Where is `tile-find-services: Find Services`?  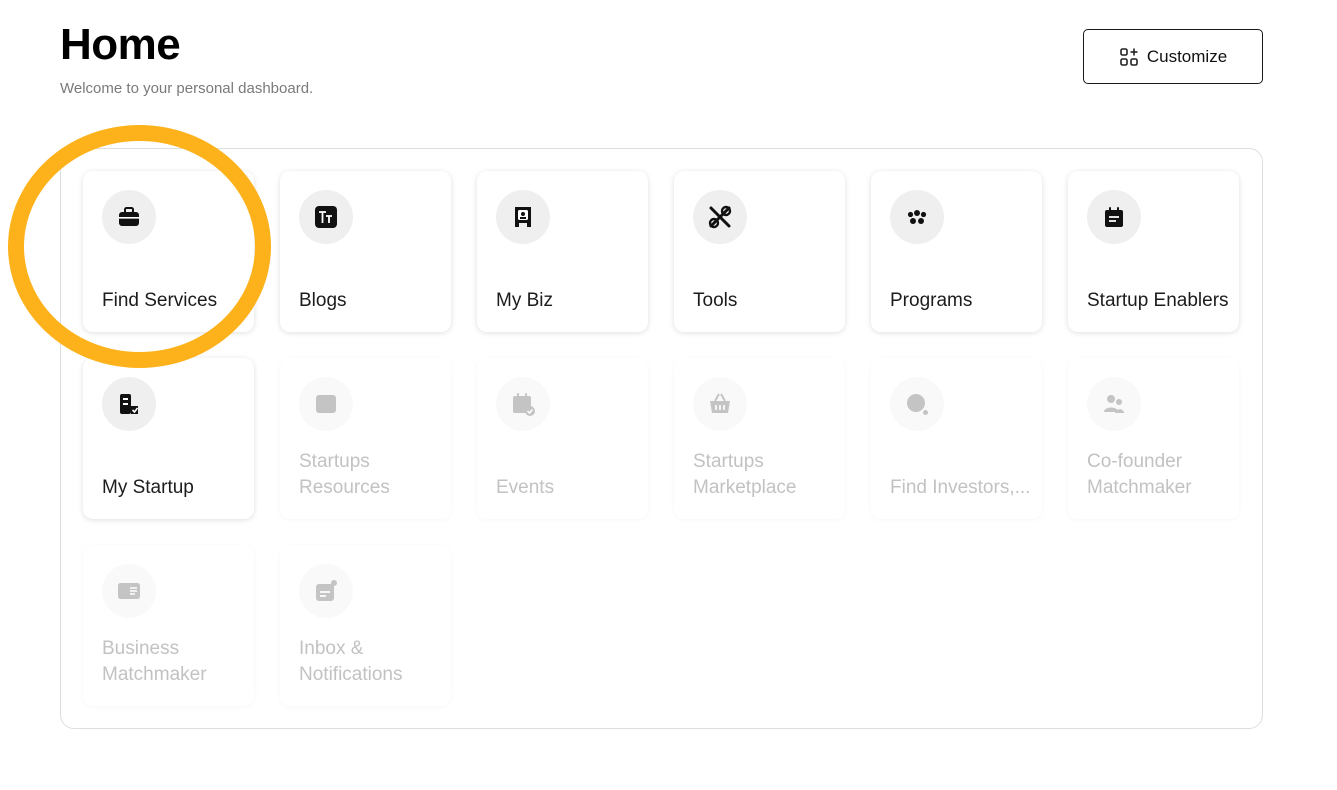 tile-find-services: Find Services is located at coordinates (168, 251).